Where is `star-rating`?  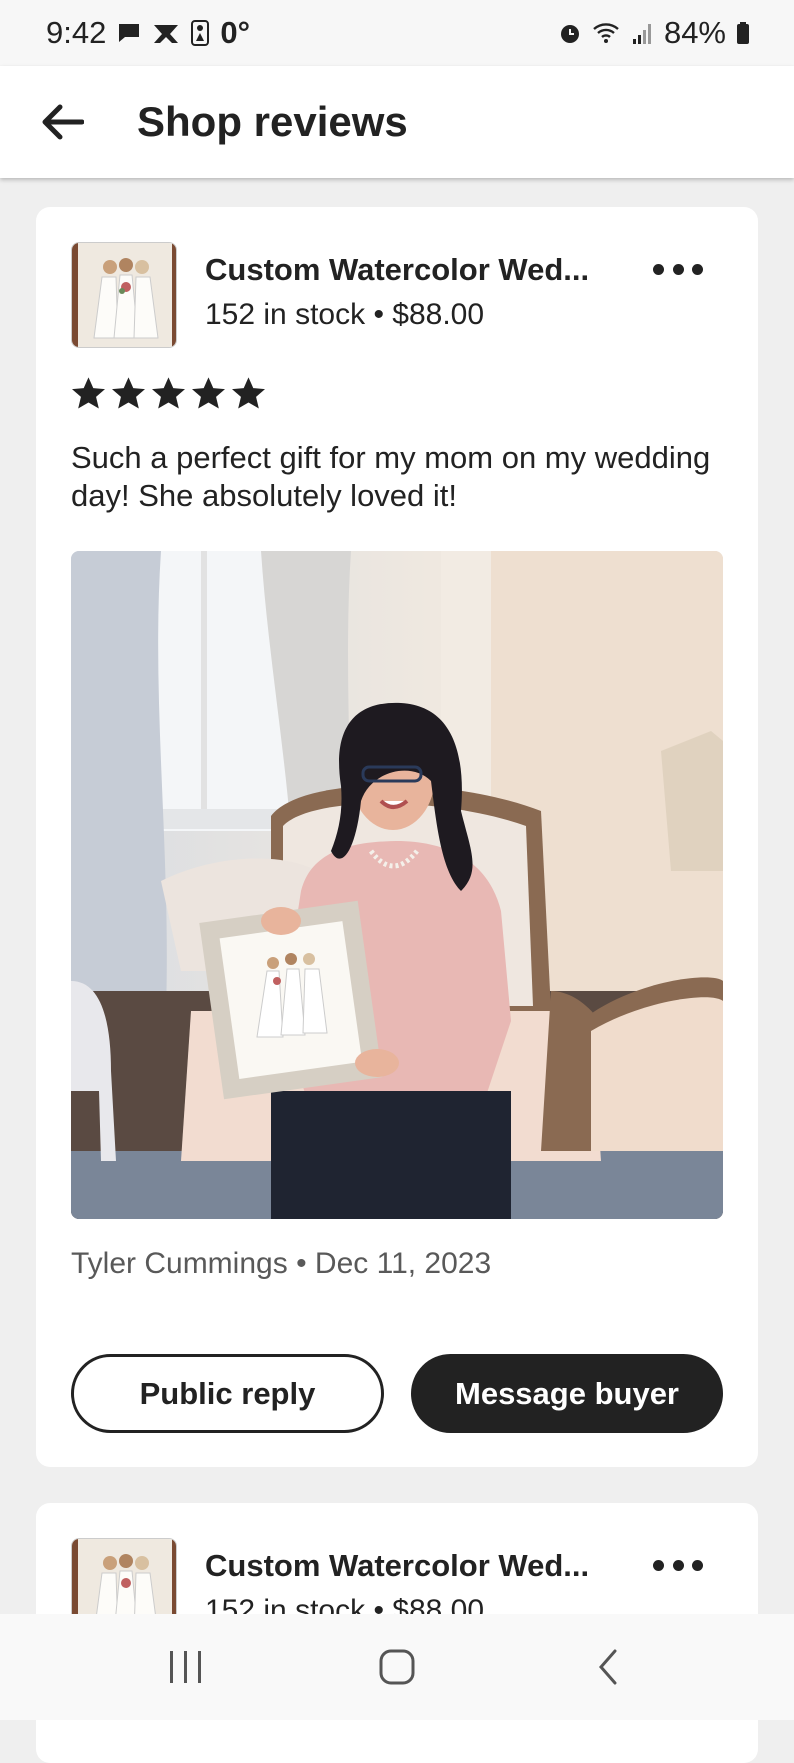 star-rating is located at coordinates (168, 393).